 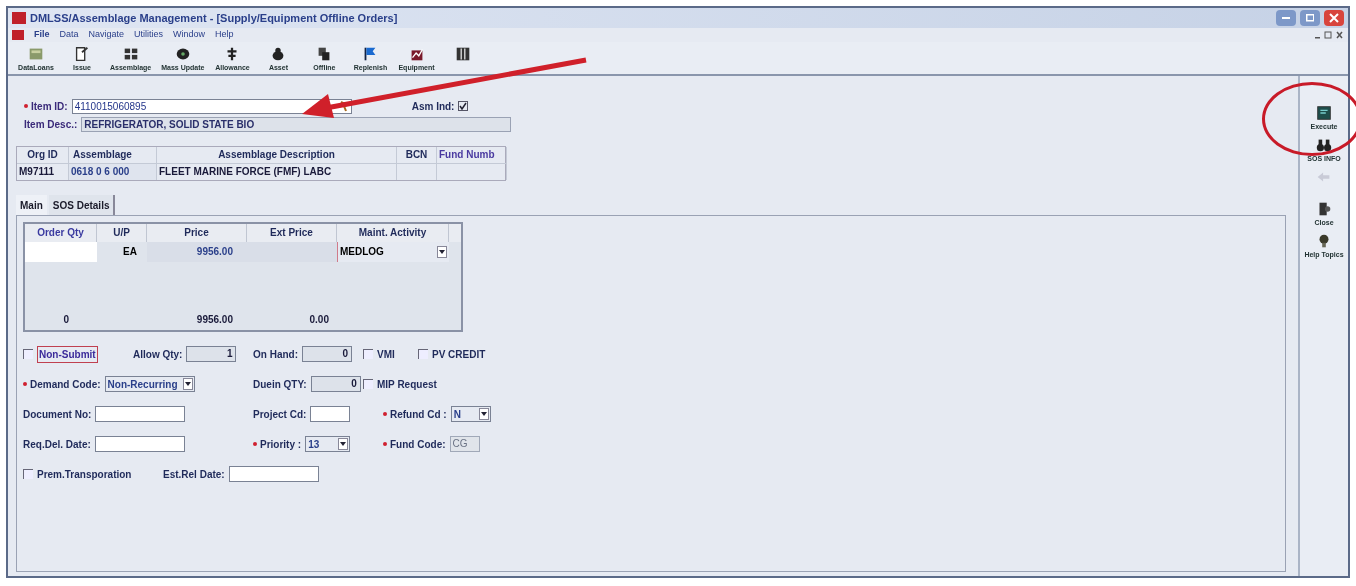 I want to click on field-label: Item Desc.:, so click(x=51, y=124).